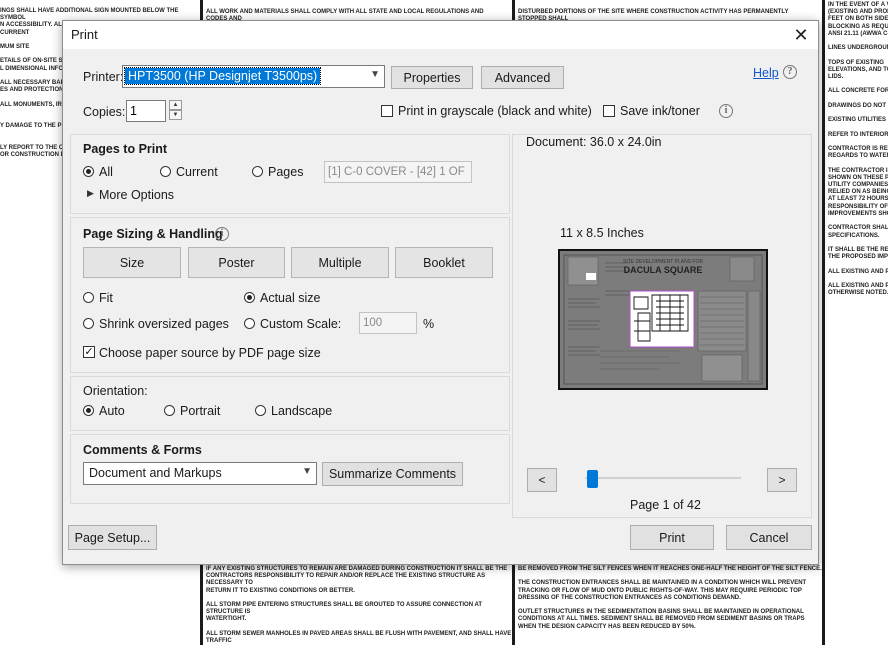 The height and width of the screenshot is (645, 888). Describe the element at coordinates (175, 105) in the screenshot. I see `spin-up-icon: ▲` at that location.